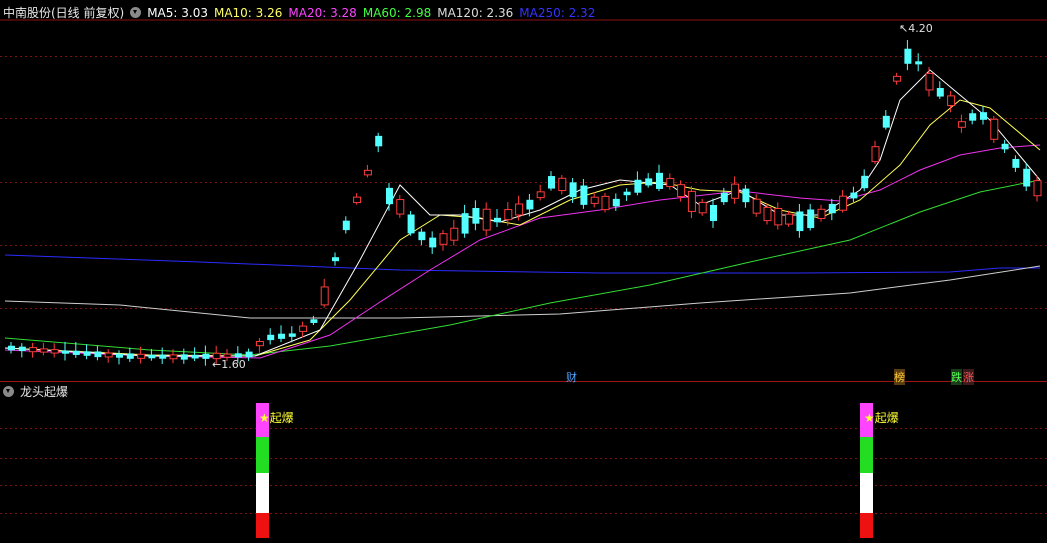 The height and width of the screenshot is (543, 1047). I want to click on ma120-line, so click(522, 292).